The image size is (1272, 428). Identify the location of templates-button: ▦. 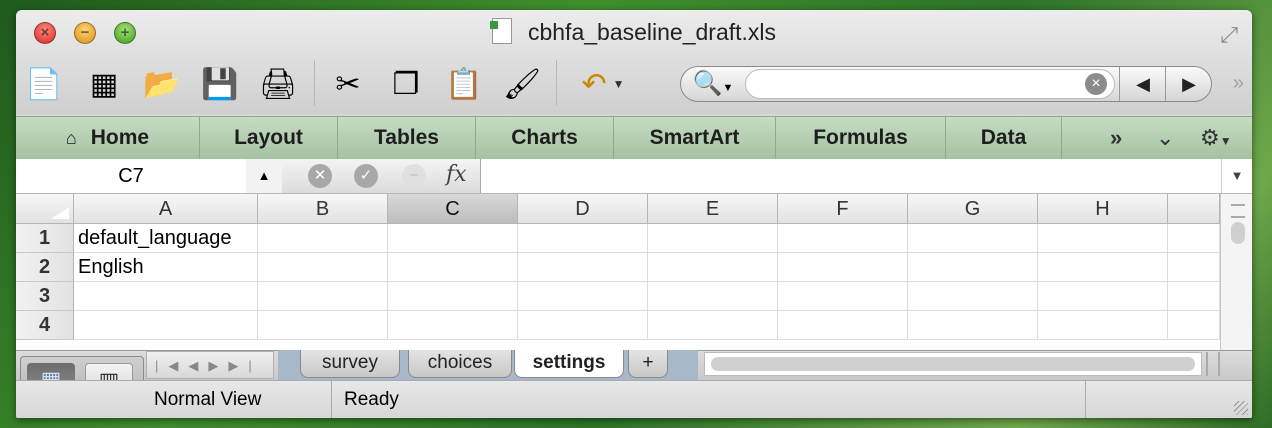
(104, 84).